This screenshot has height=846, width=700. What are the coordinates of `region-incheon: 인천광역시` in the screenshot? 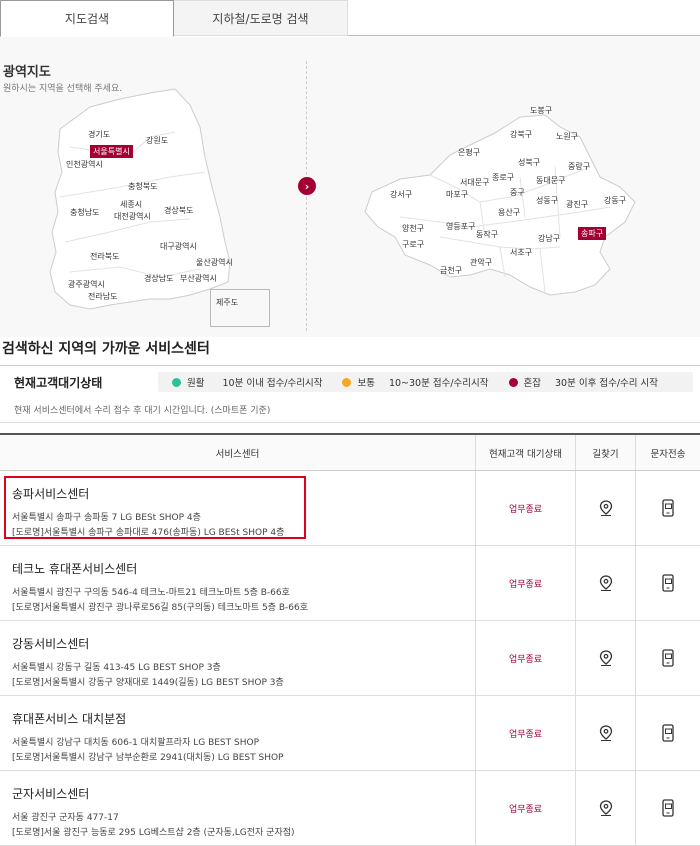 It's located at (84, 164).